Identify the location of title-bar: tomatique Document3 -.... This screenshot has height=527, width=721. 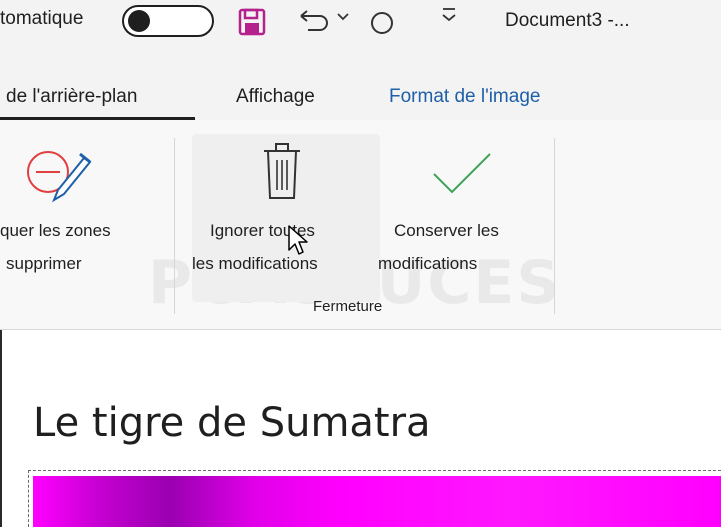
(360, 25).